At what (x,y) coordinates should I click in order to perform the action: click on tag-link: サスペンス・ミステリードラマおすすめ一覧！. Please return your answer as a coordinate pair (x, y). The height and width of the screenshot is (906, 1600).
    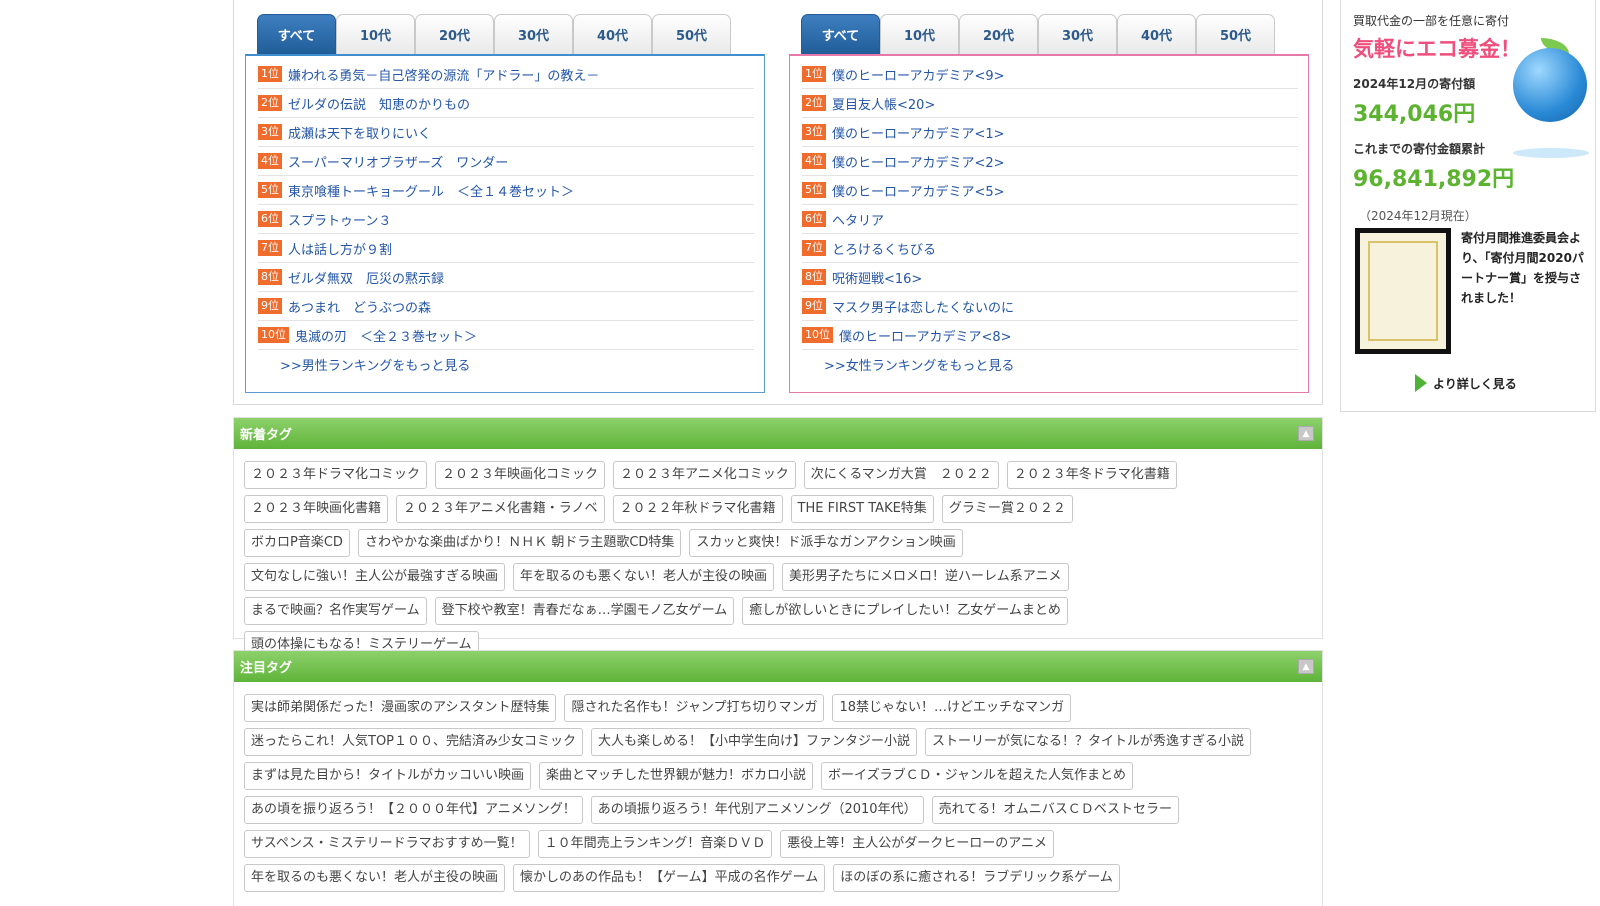
    Looking at the image, I should click on (387, 844).